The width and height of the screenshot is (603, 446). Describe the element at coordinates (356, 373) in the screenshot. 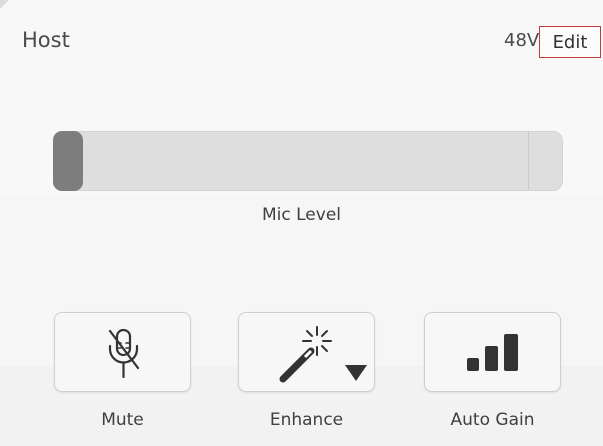

I see `dropdown-arrow-icon` at that location.